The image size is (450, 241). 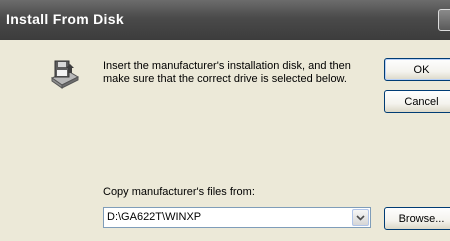 What do you see at coordinates (237, 217) in the screenshot?
I see `copy-from-combobox: D:\GA622T\WINXP` at bounding box center [237, 217].